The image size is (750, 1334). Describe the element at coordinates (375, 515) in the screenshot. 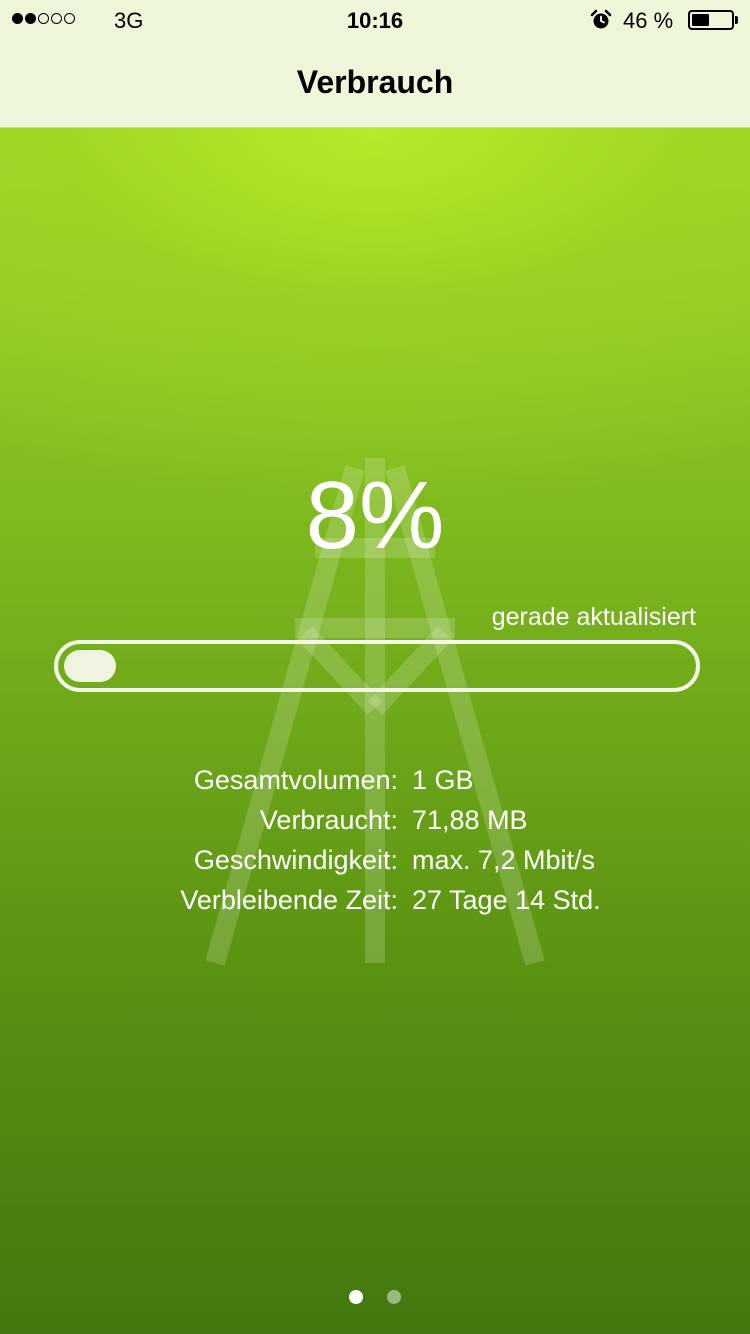

I see `usage-percentage: 8%` at that location.